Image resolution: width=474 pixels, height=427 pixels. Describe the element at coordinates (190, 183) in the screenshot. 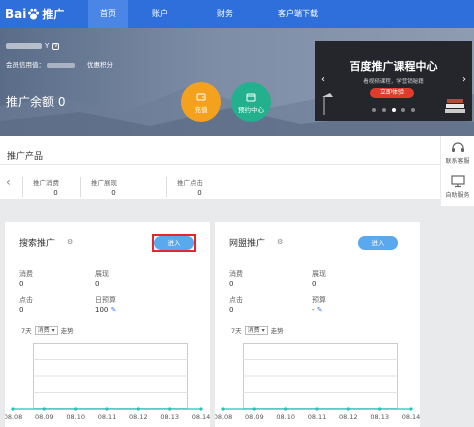

I see `product-label: 推广点击` at that location.